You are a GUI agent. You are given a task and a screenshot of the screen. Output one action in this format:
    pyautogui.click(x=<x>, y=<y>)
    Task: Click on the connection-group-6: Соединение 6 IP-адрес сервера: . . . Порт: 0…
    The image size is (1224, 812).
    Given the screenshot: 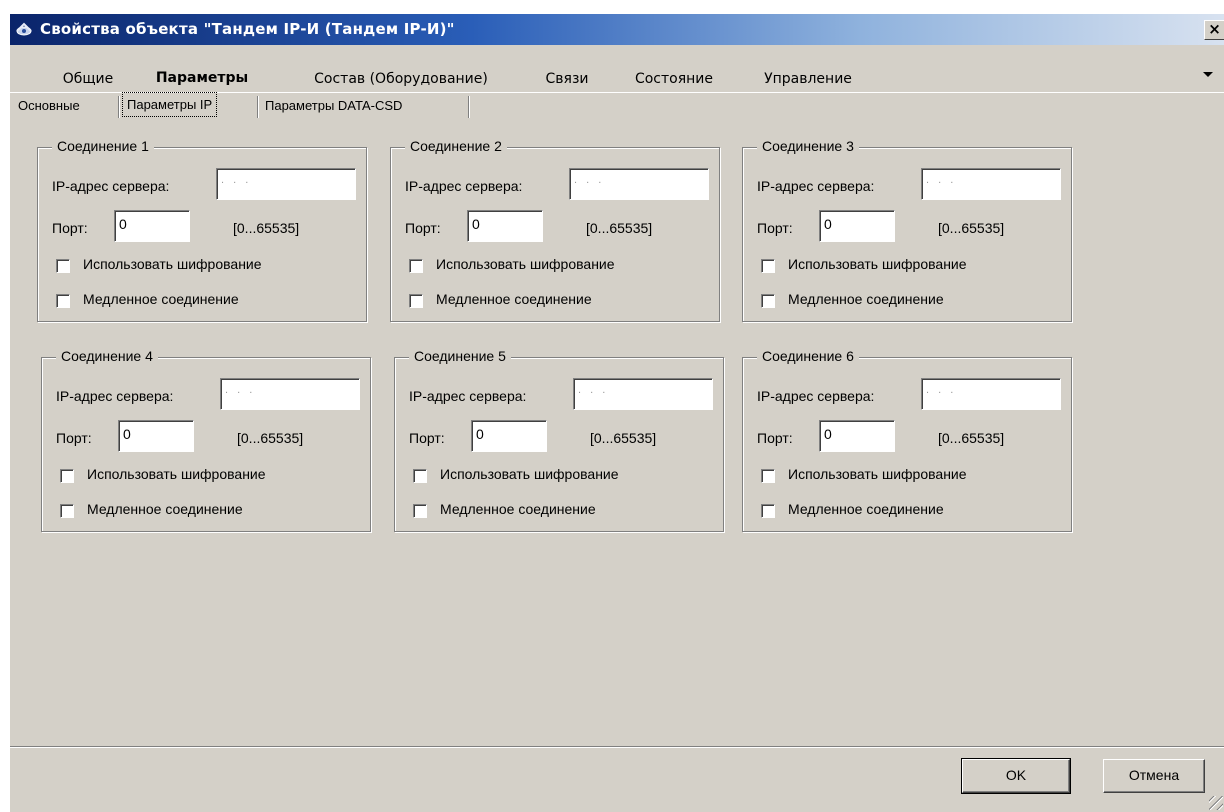 What is the action you would take?
    pyautogui.click(x=907, y=440)
    